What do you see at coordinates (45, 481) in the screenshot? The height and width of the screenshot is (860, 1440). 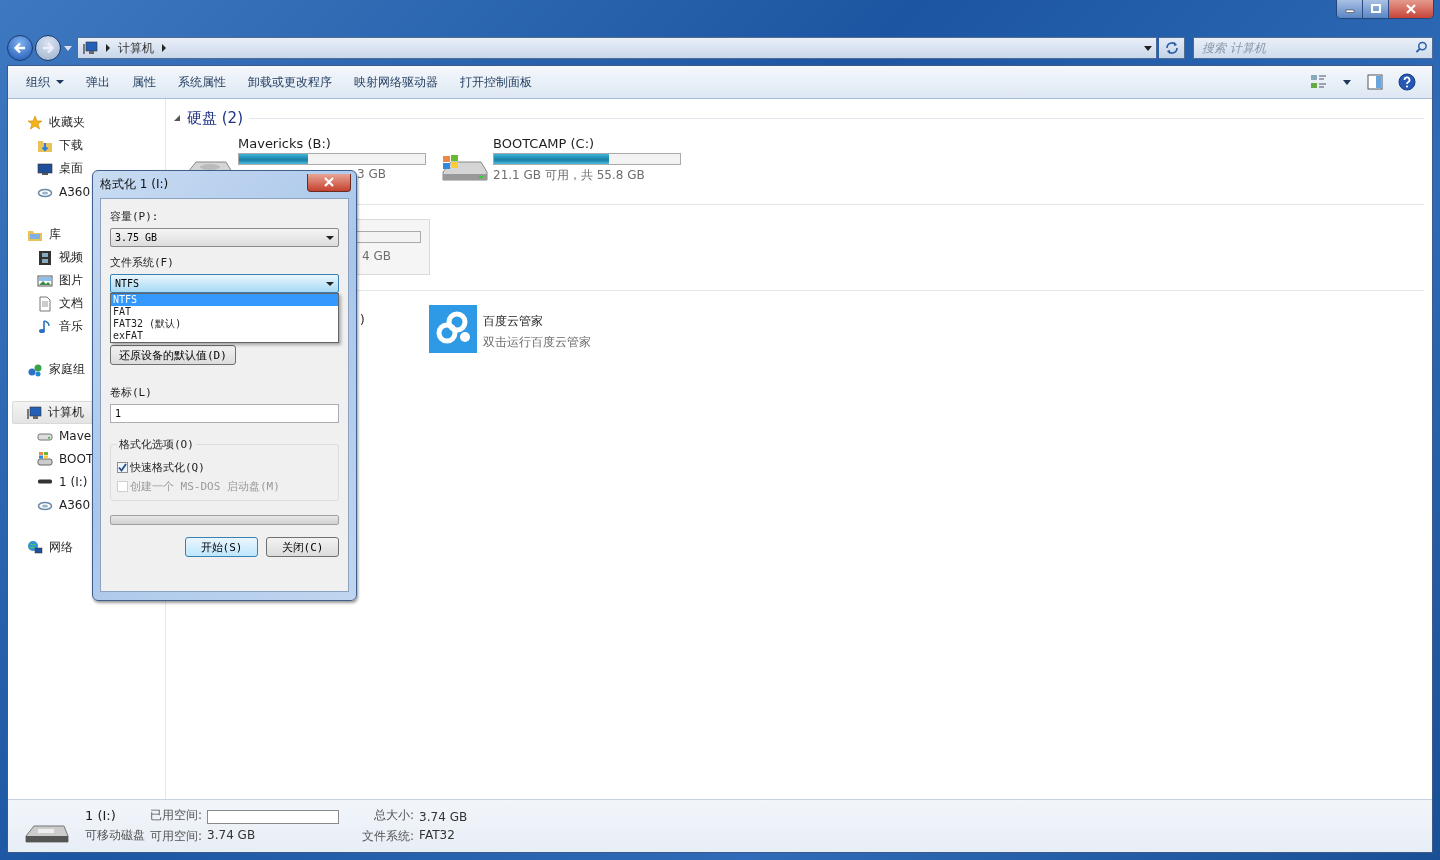 I see `usb-drive-icon` at bounding box center [45, 481].